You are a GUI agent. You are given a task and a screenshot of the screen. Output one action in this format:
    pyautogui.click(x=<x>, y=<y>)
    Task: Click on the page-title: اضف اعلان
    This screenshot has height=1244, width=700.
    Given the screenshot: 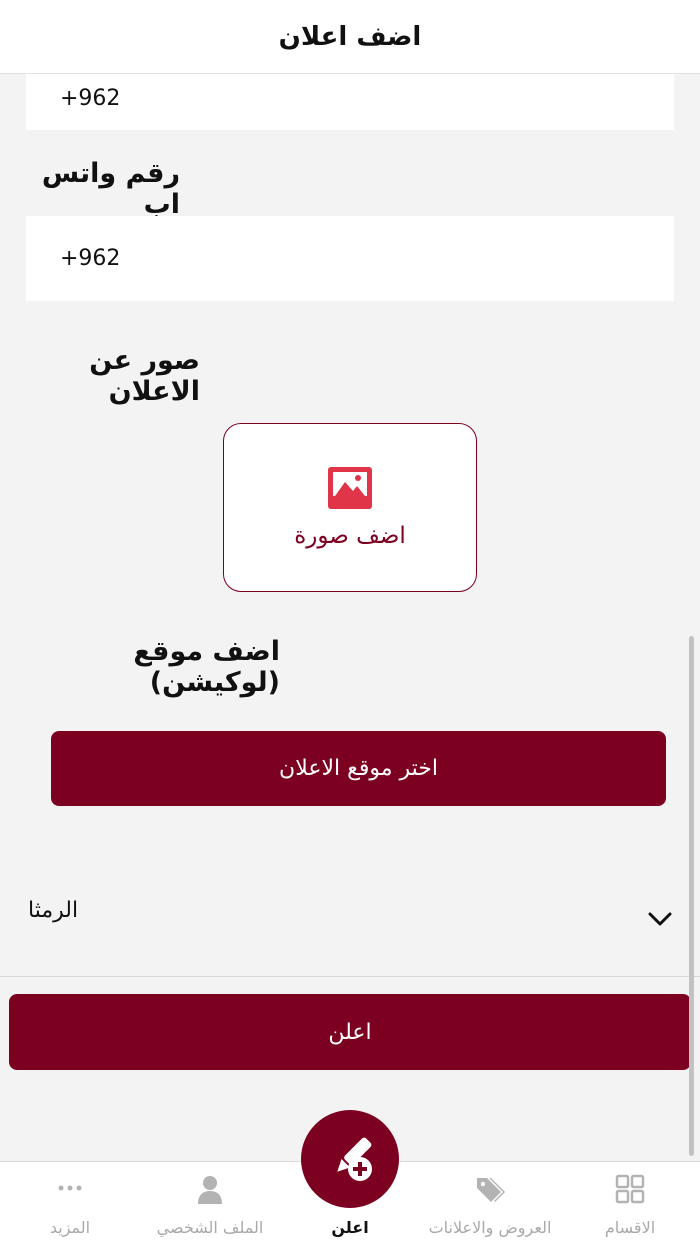 What is the action you would take?
    pyautogui.click(x=350, y=36)
    